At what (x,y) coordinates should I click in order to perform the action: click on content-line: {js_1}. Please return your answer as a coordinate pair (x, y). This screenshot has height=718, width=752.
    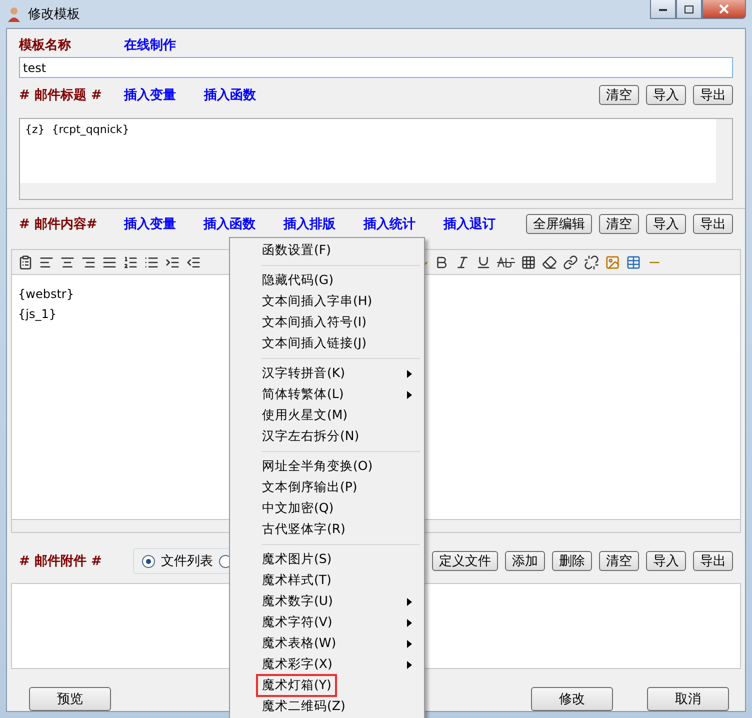
    Looking at the image, I should click on (37, 314).